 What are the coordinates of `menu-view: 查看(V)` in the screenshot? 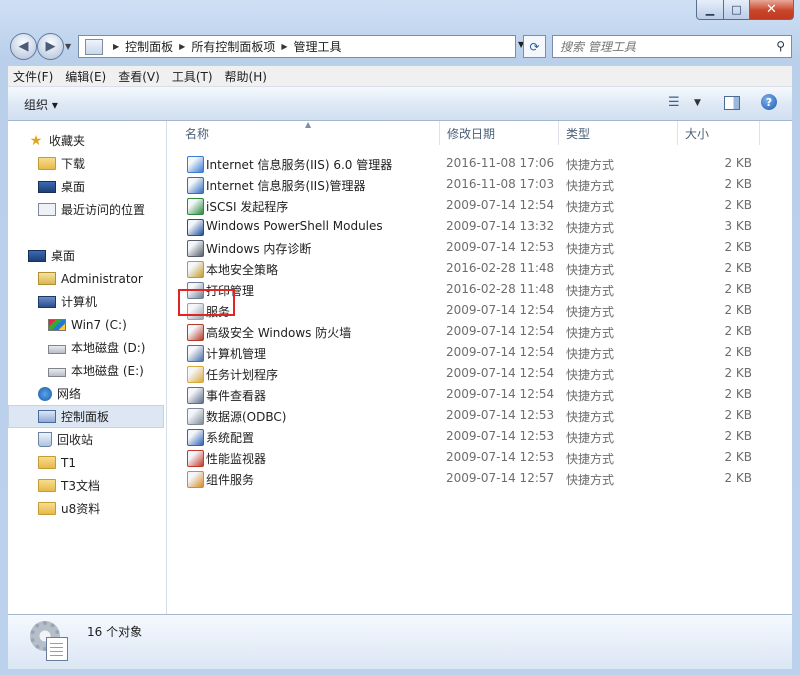 It's located at (139, 76).